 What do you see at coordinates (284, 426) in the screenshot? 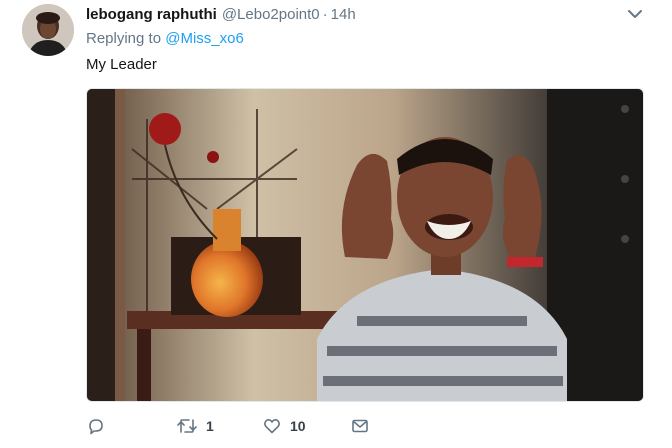
I see `like-button: 10` at bounding box center [284, 426].